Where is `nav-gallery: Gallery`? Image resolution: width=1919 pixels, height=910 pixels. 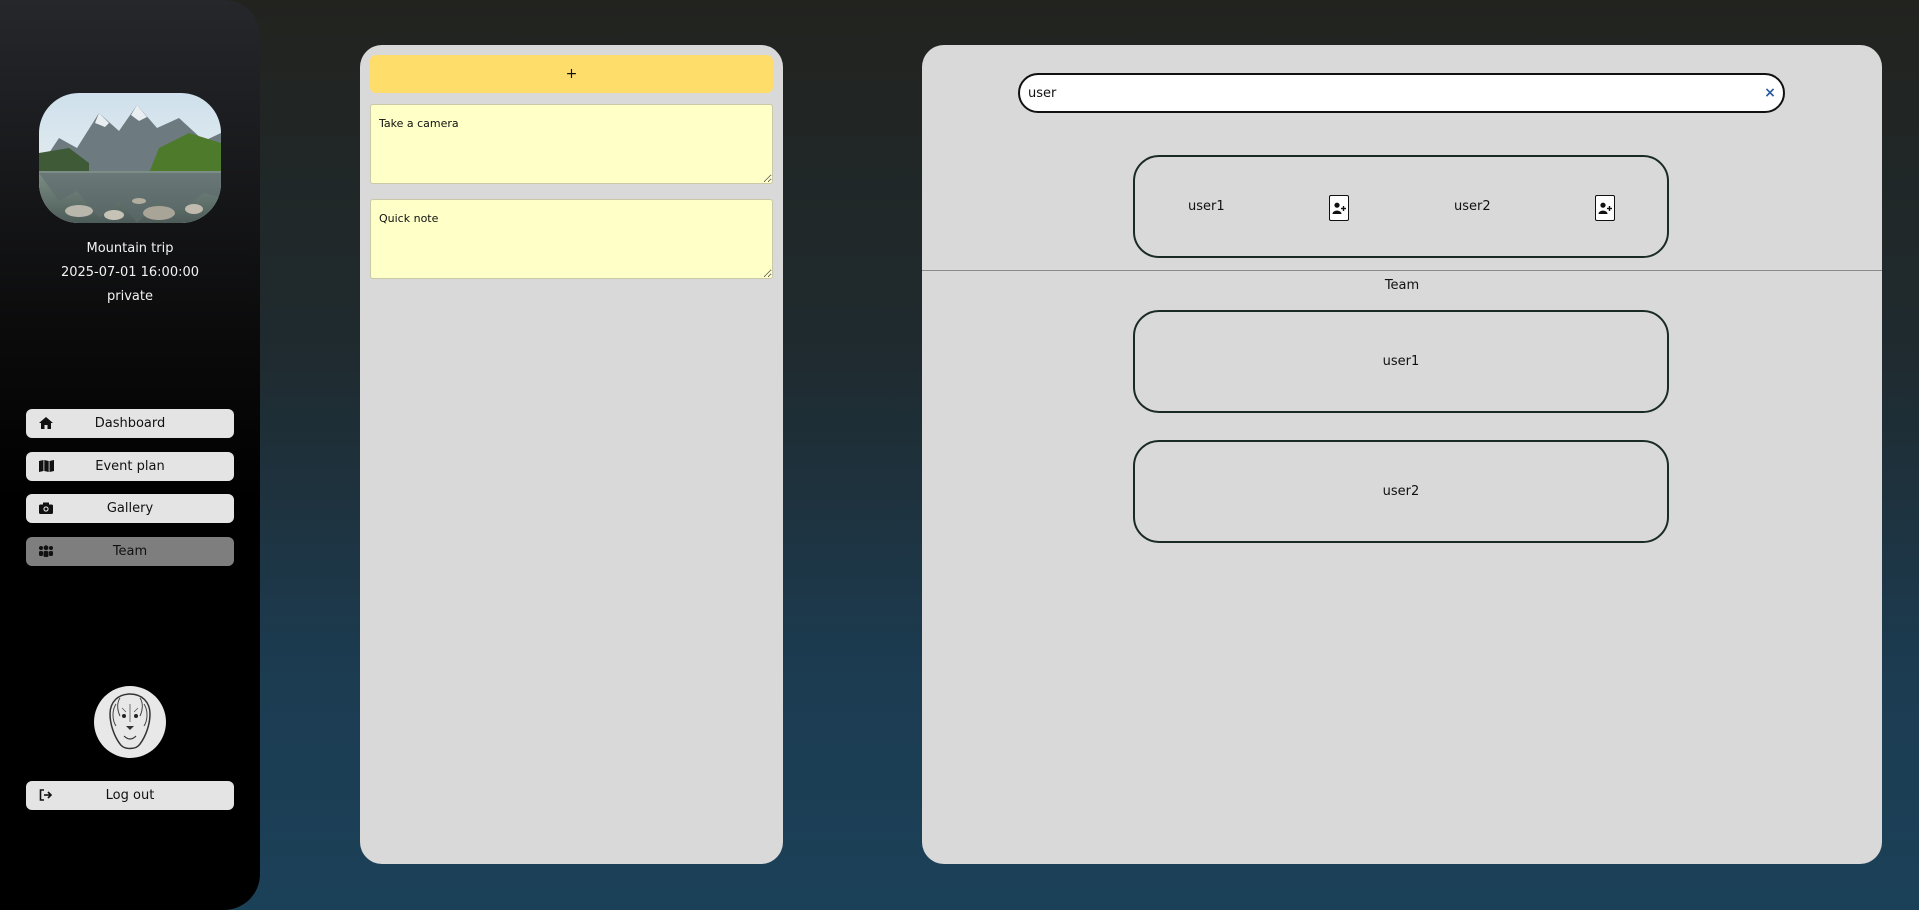
nav-gallery: Gallery is located at coordinates (130, 508).